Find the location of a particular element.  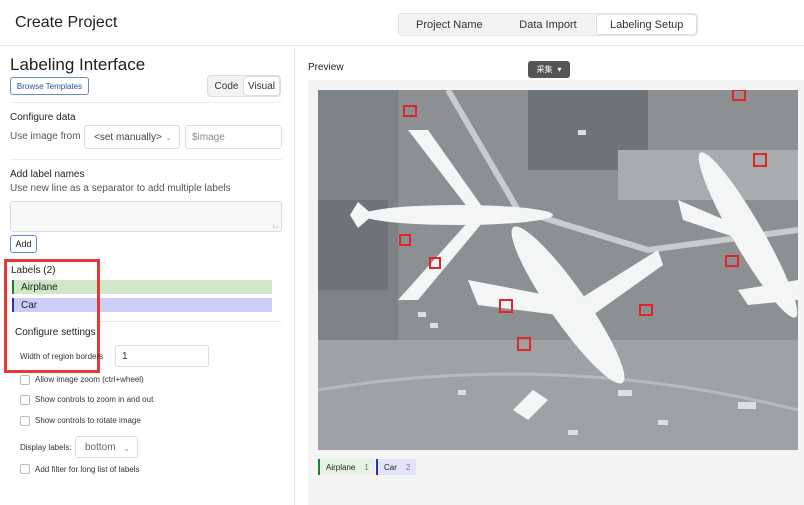

display-labels-select: bottom ⌄ is located at coordinates (106, 447).